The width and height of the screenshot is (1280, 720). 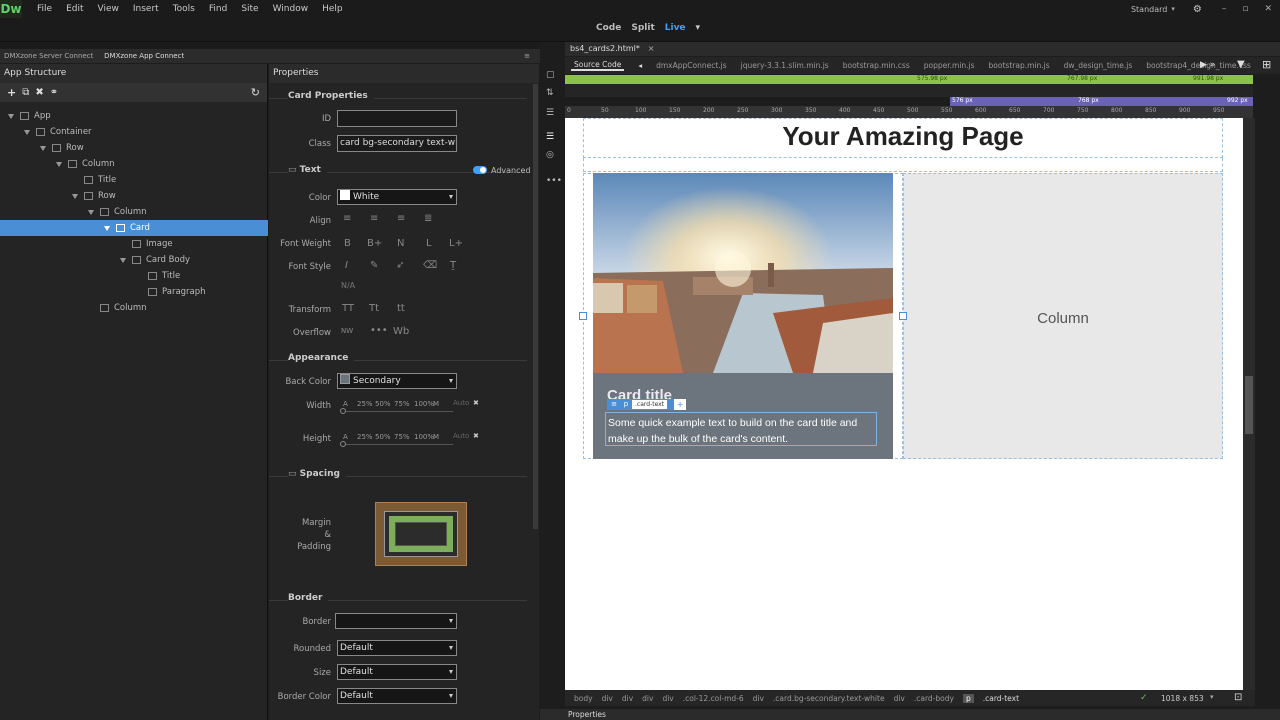 What do you see at coordinates (249, 9) in the screenshot?
I see `menu-site: Site` at bounding box center [249, 9].